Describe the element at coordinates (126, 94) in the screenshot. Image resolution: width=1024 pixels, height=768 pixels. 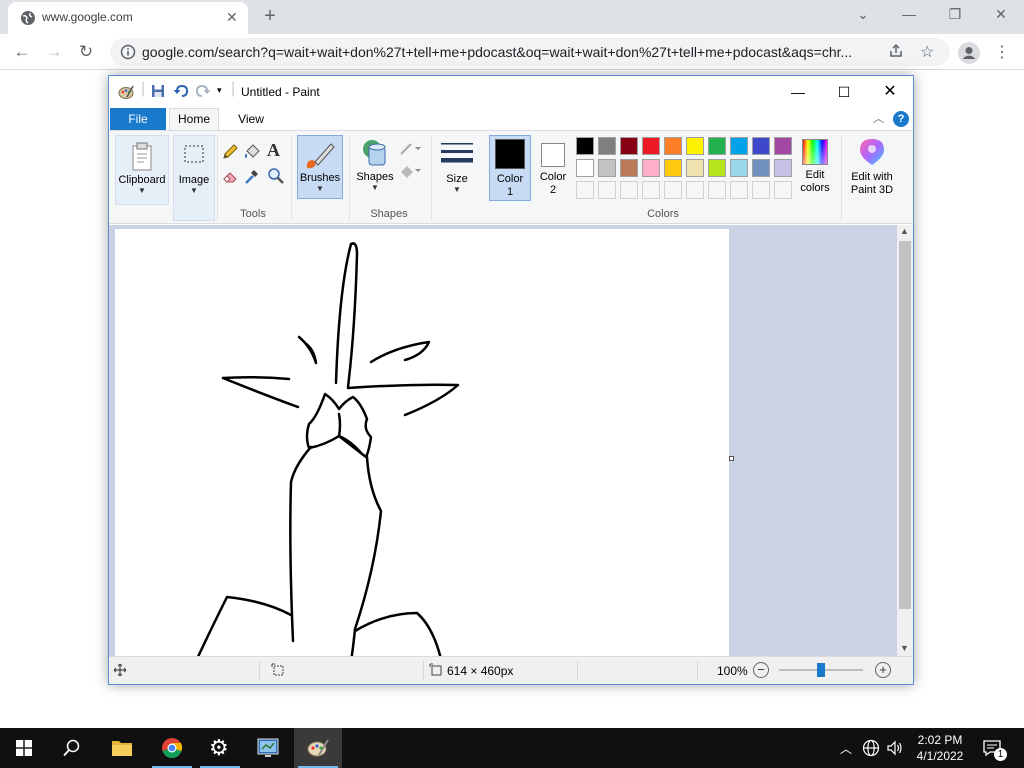
I see `paint-app-icon` at that location.